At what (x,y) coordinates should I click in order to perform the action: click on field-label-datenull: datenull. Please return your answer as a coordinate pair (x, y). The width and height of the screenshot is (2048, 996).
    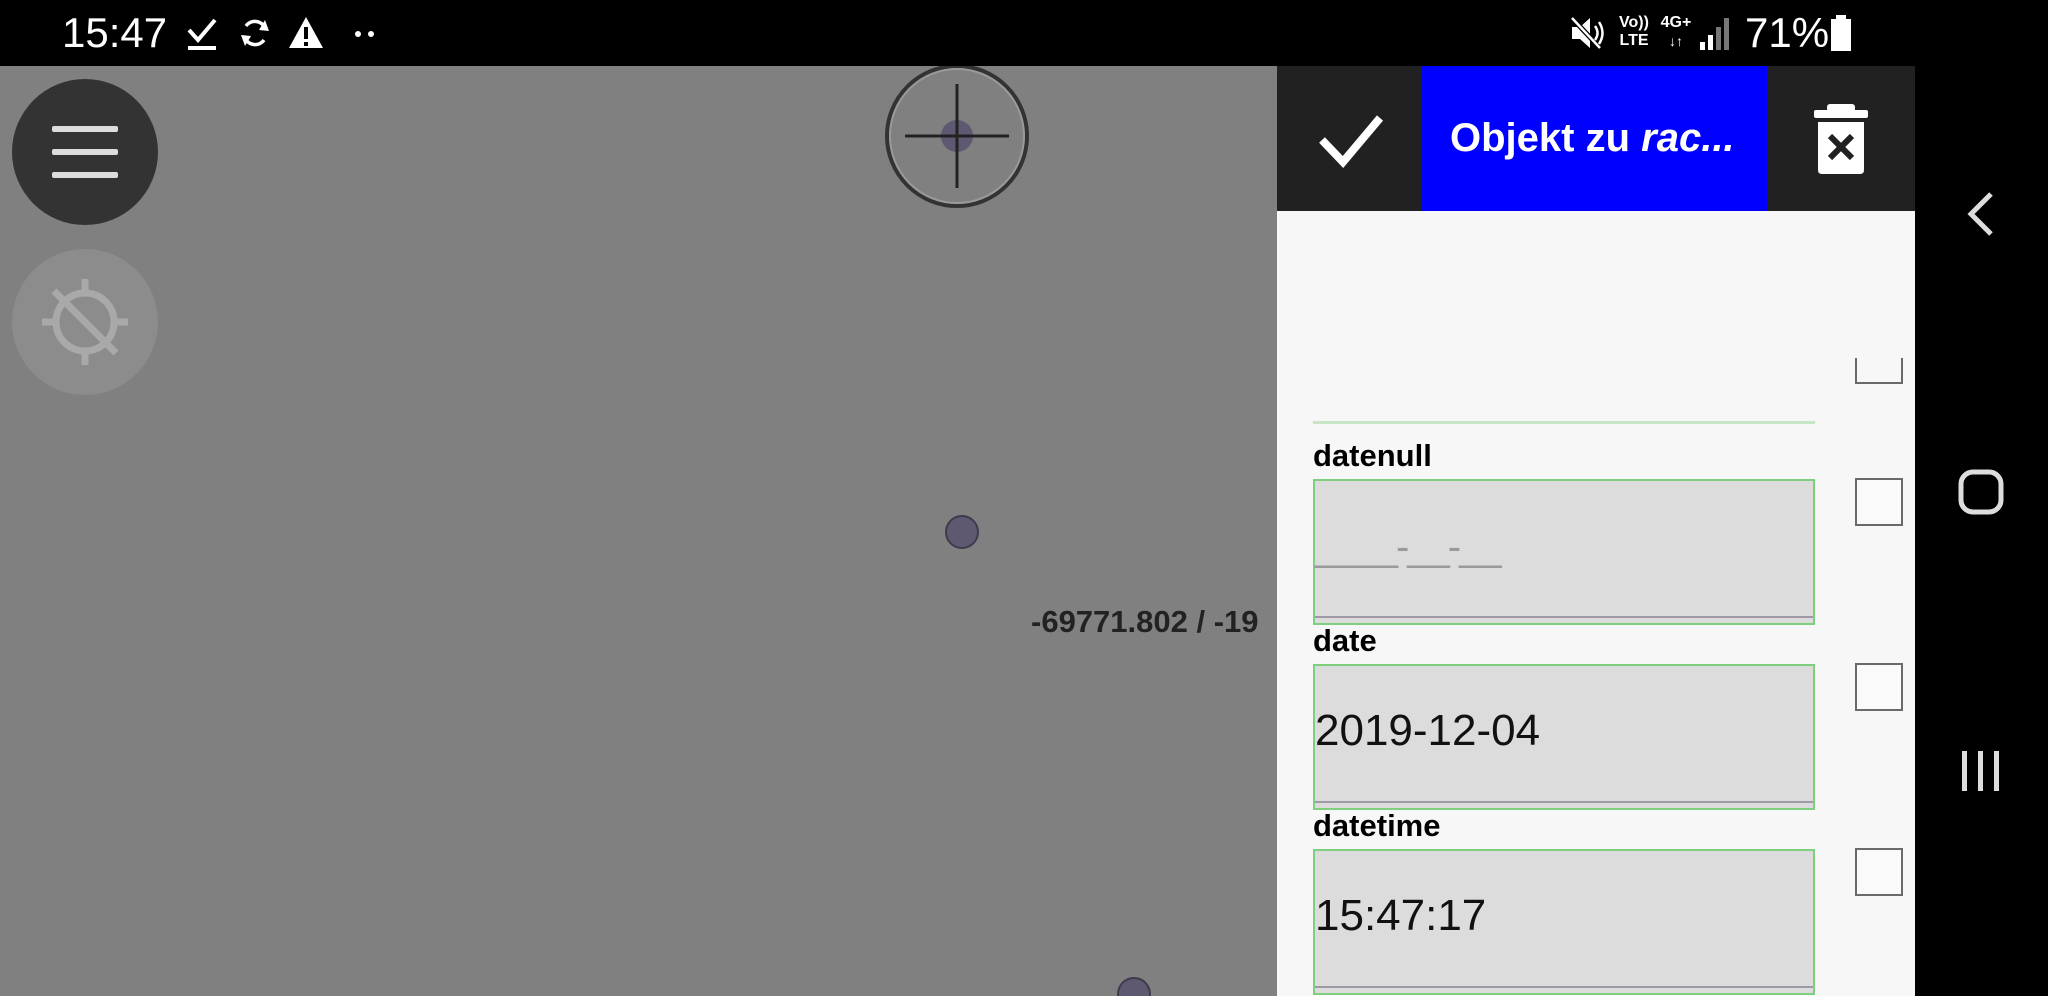
    Looking at the image, I should click on (1372, 455).